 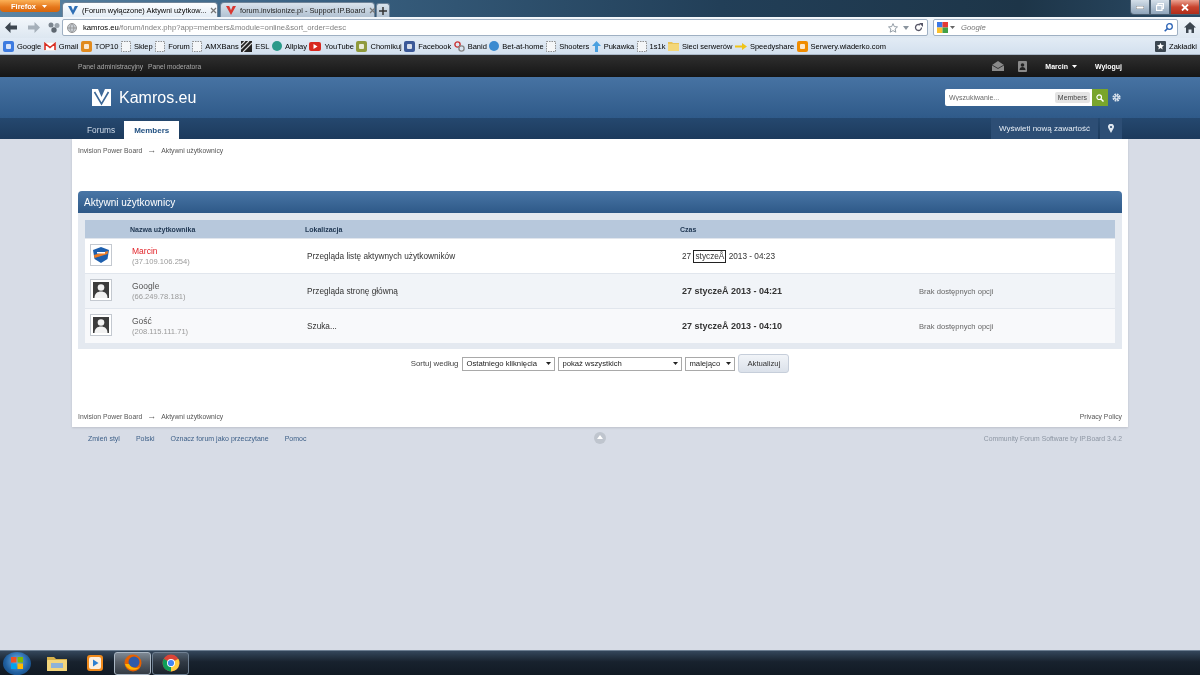 What do you see at coordinates (247, 46) in the screenshot?
I see `striped-tile-icon` at bounding box center [247, 46].